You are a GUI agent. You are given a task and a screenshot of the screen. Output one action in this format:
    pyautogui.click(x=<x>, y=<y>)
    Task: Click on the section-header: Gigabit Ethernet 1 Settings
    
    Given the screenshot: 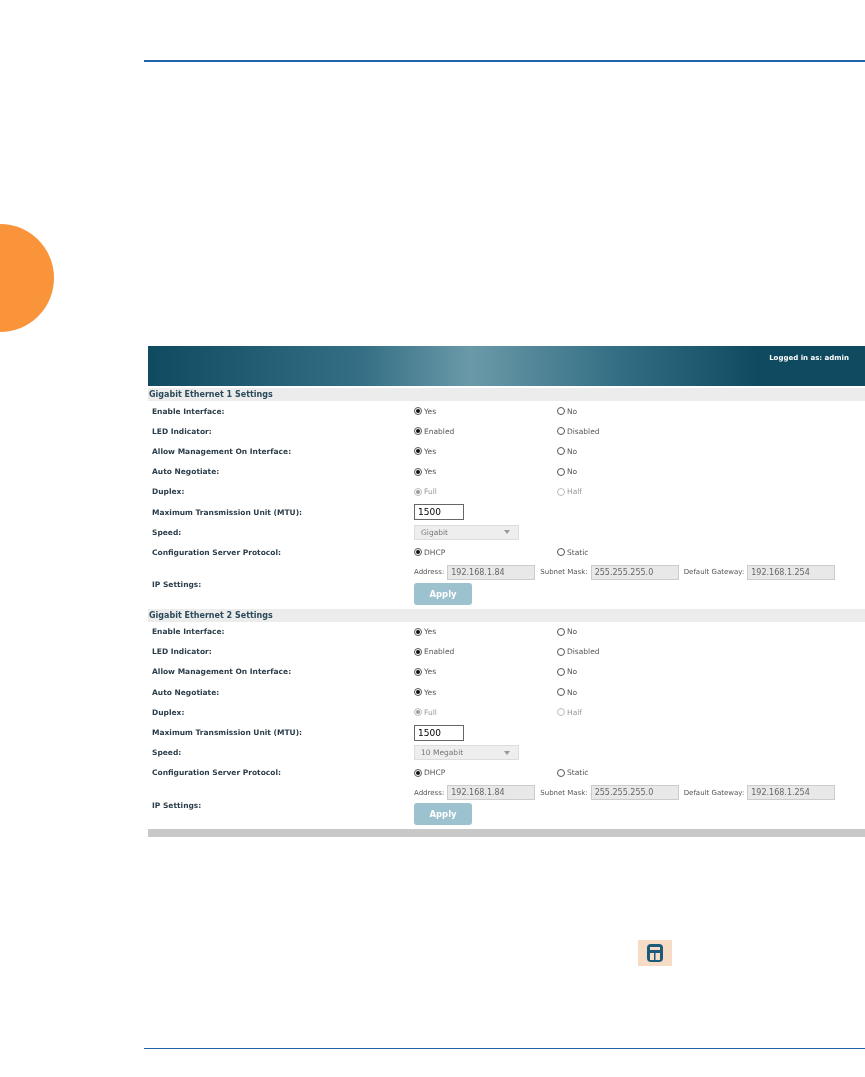 What is the action you would take?
    pyautogui.click(x=506, y=394)
    